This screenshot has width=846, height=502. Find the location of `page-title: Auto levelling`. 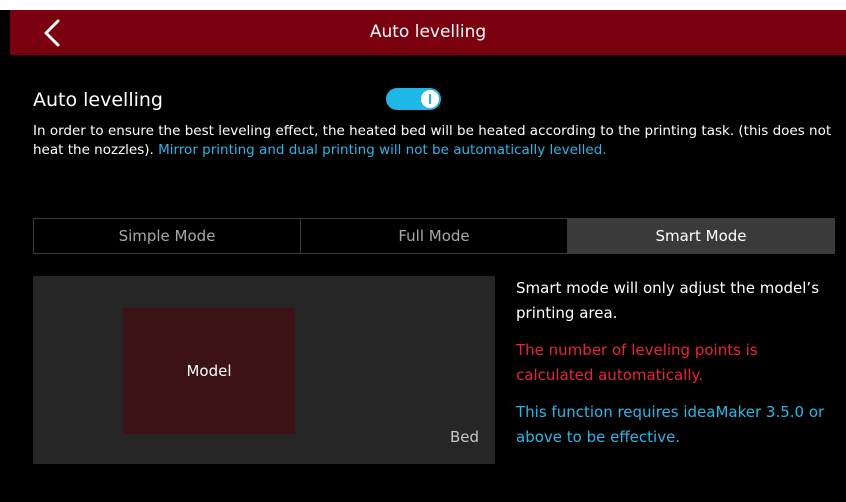

page-title: Auto levelling is located at coordinates (428, 32).